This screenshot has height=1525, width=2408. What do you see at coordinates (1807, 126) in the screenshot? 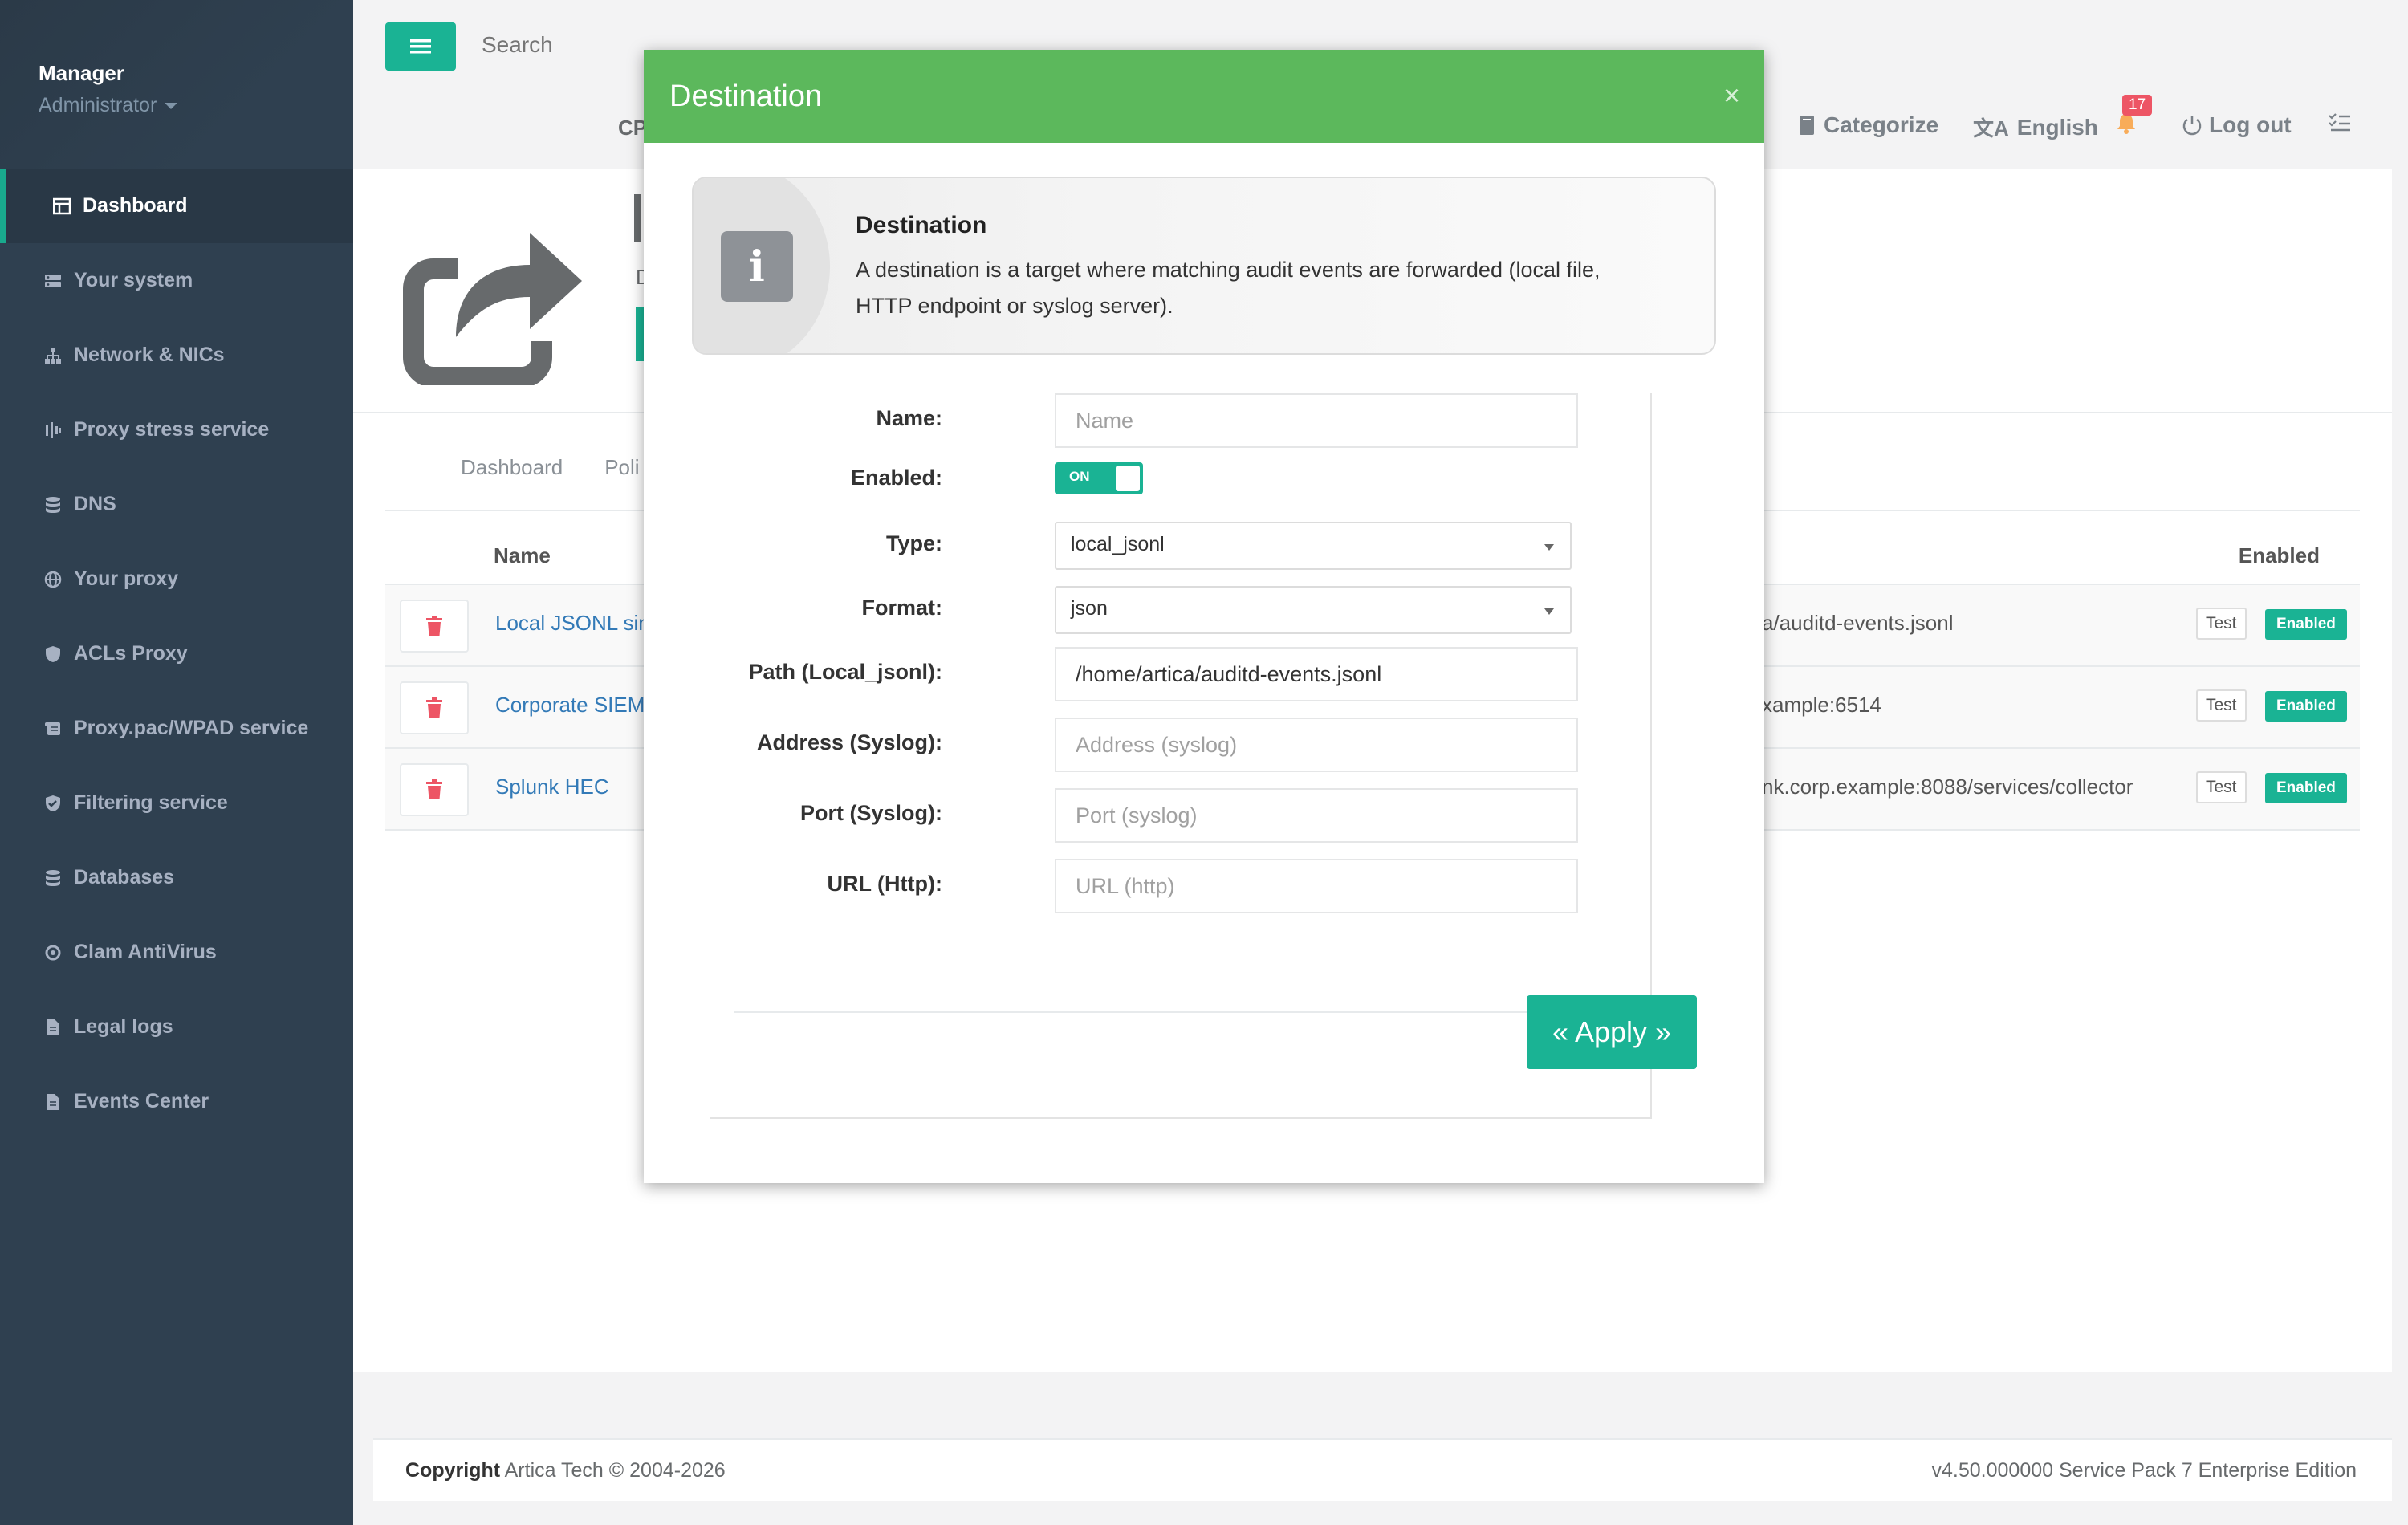
I see `book-icon` at bounding box center [1807, 126].